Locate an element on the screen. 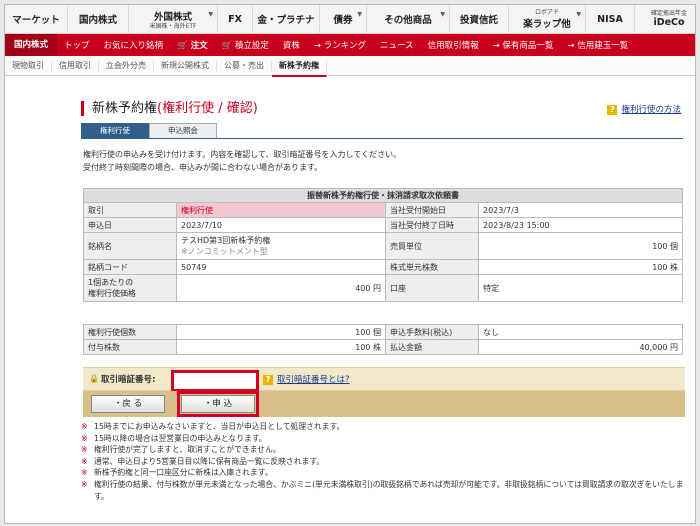  nav-nisa: NISA is located at coordinates (610, 19).